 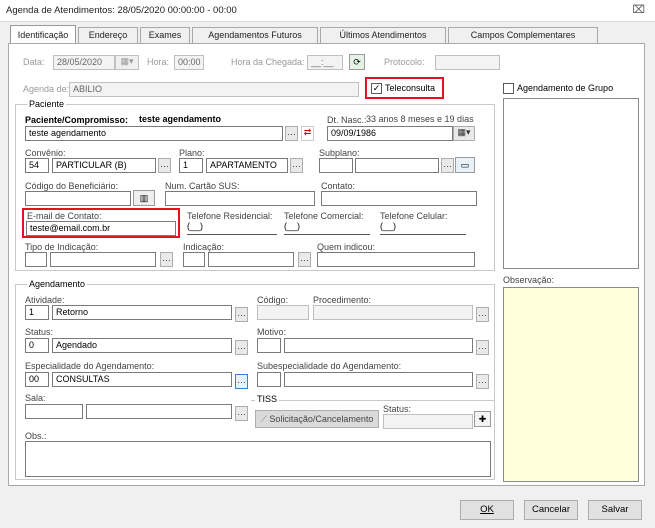 What do you see at coordinates (383, 35) in the screenshot?
I see `tab-ultimos-atendimentos: Últimos Atendimentos` at bounding box center [383, 35].